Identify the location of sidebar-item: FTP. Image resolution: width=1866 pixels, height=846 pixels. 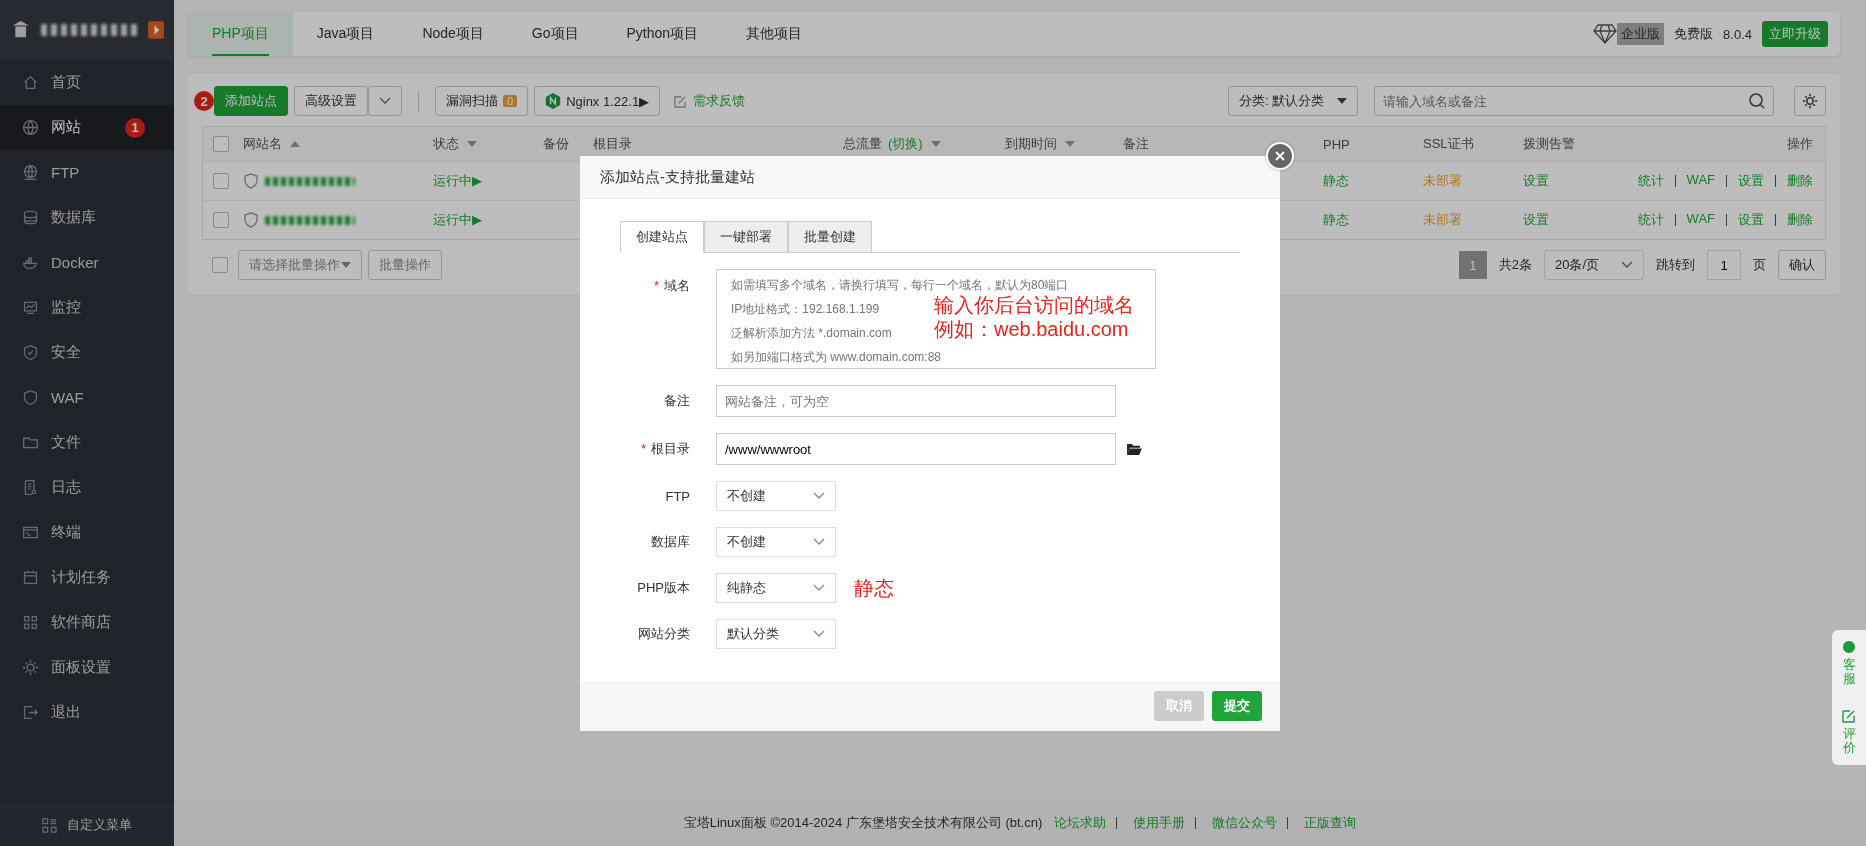
(87, 172).